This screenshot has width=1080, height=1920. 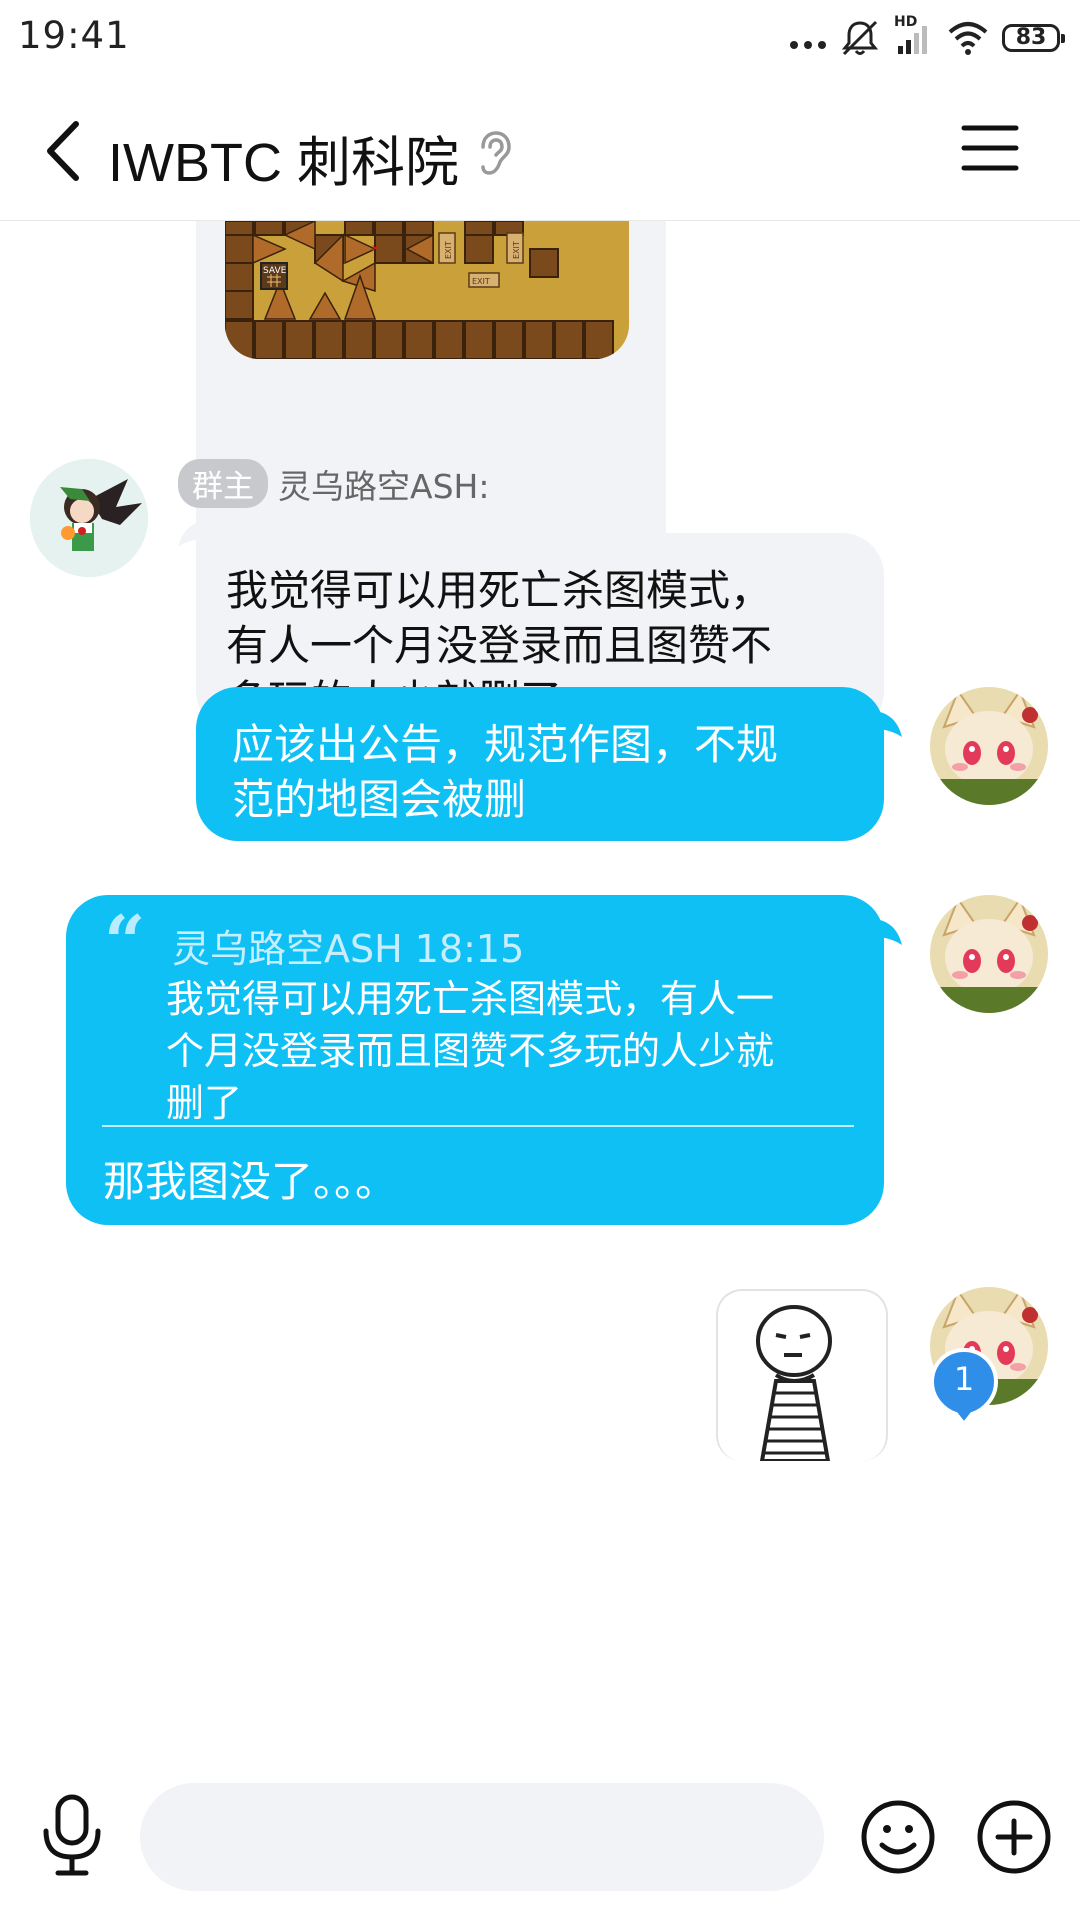 What do you see at coordinates (860, 38) in the screenshot?
I see `mute-icon` at bounding box center [860, 38].